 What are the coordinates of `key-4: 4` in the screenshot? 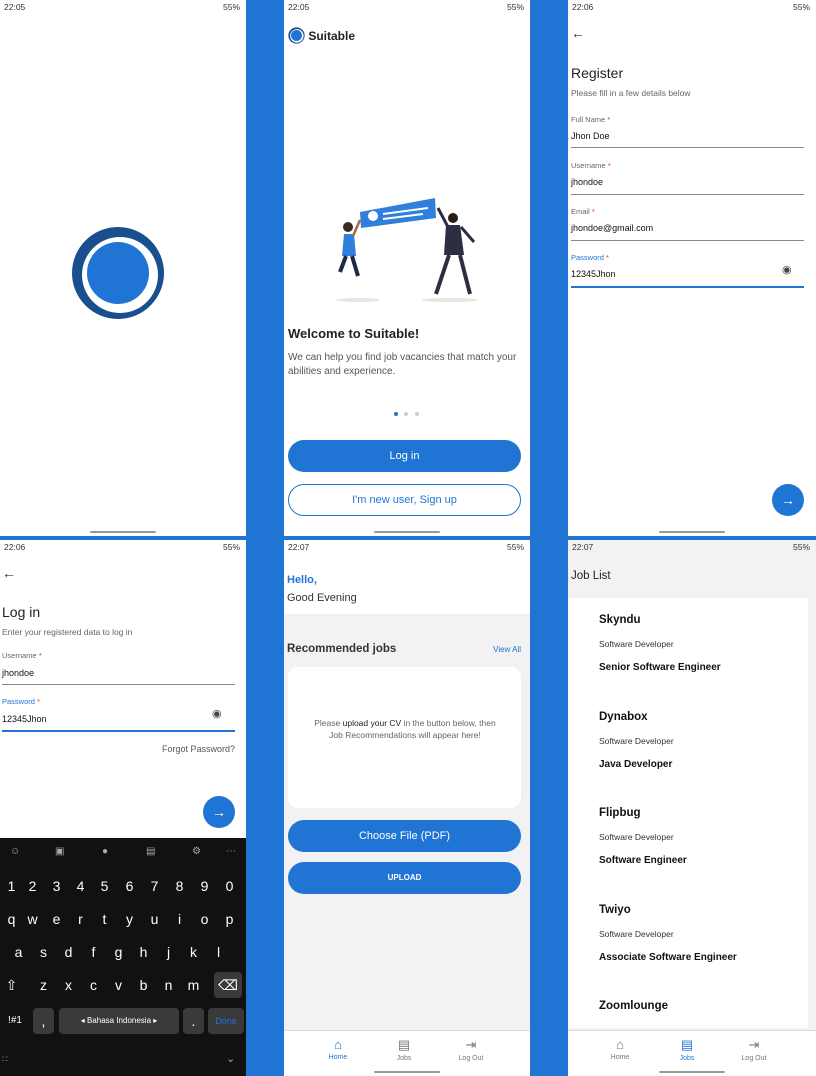 It's located at (80, 886).